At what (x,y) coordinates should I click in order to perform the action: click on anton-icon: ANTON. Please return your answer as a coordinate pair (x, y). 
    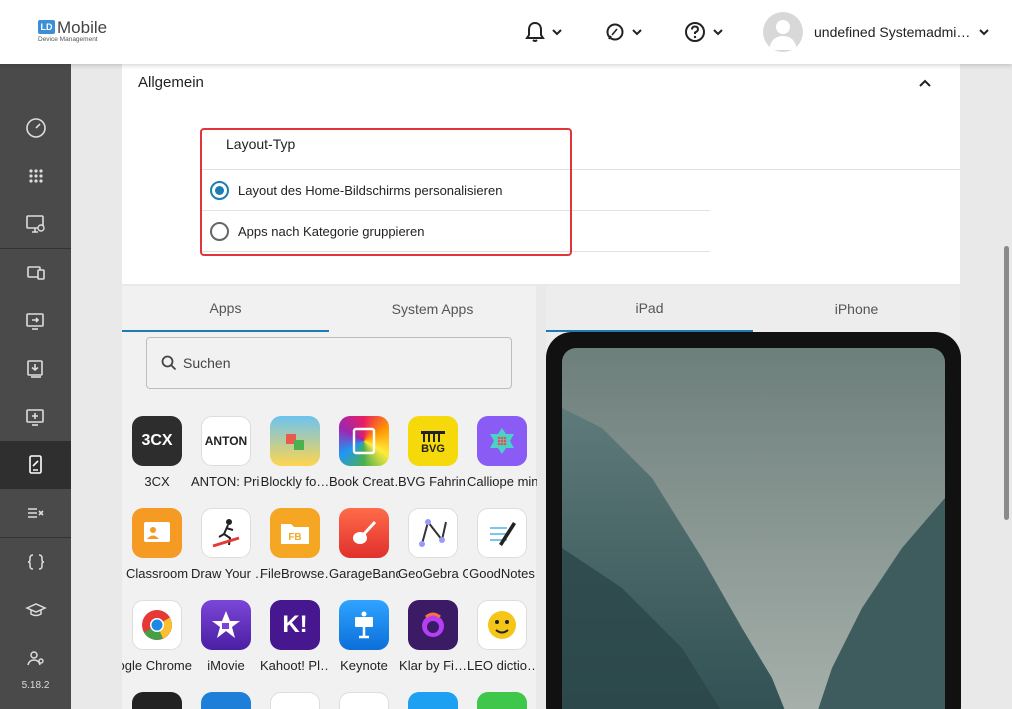
    Looking at the image, I should click on (226, 441).